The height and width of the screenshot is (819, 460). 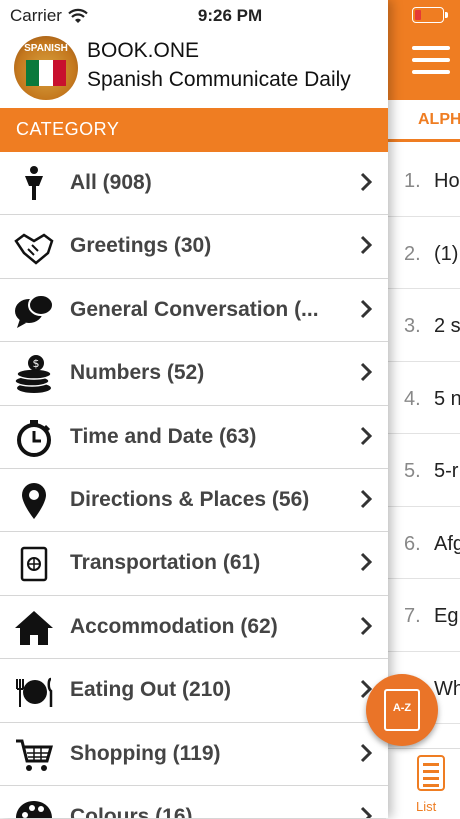 I want to click on category-item-directions-places: Directions & Places (56), so click(x=194, y=501).